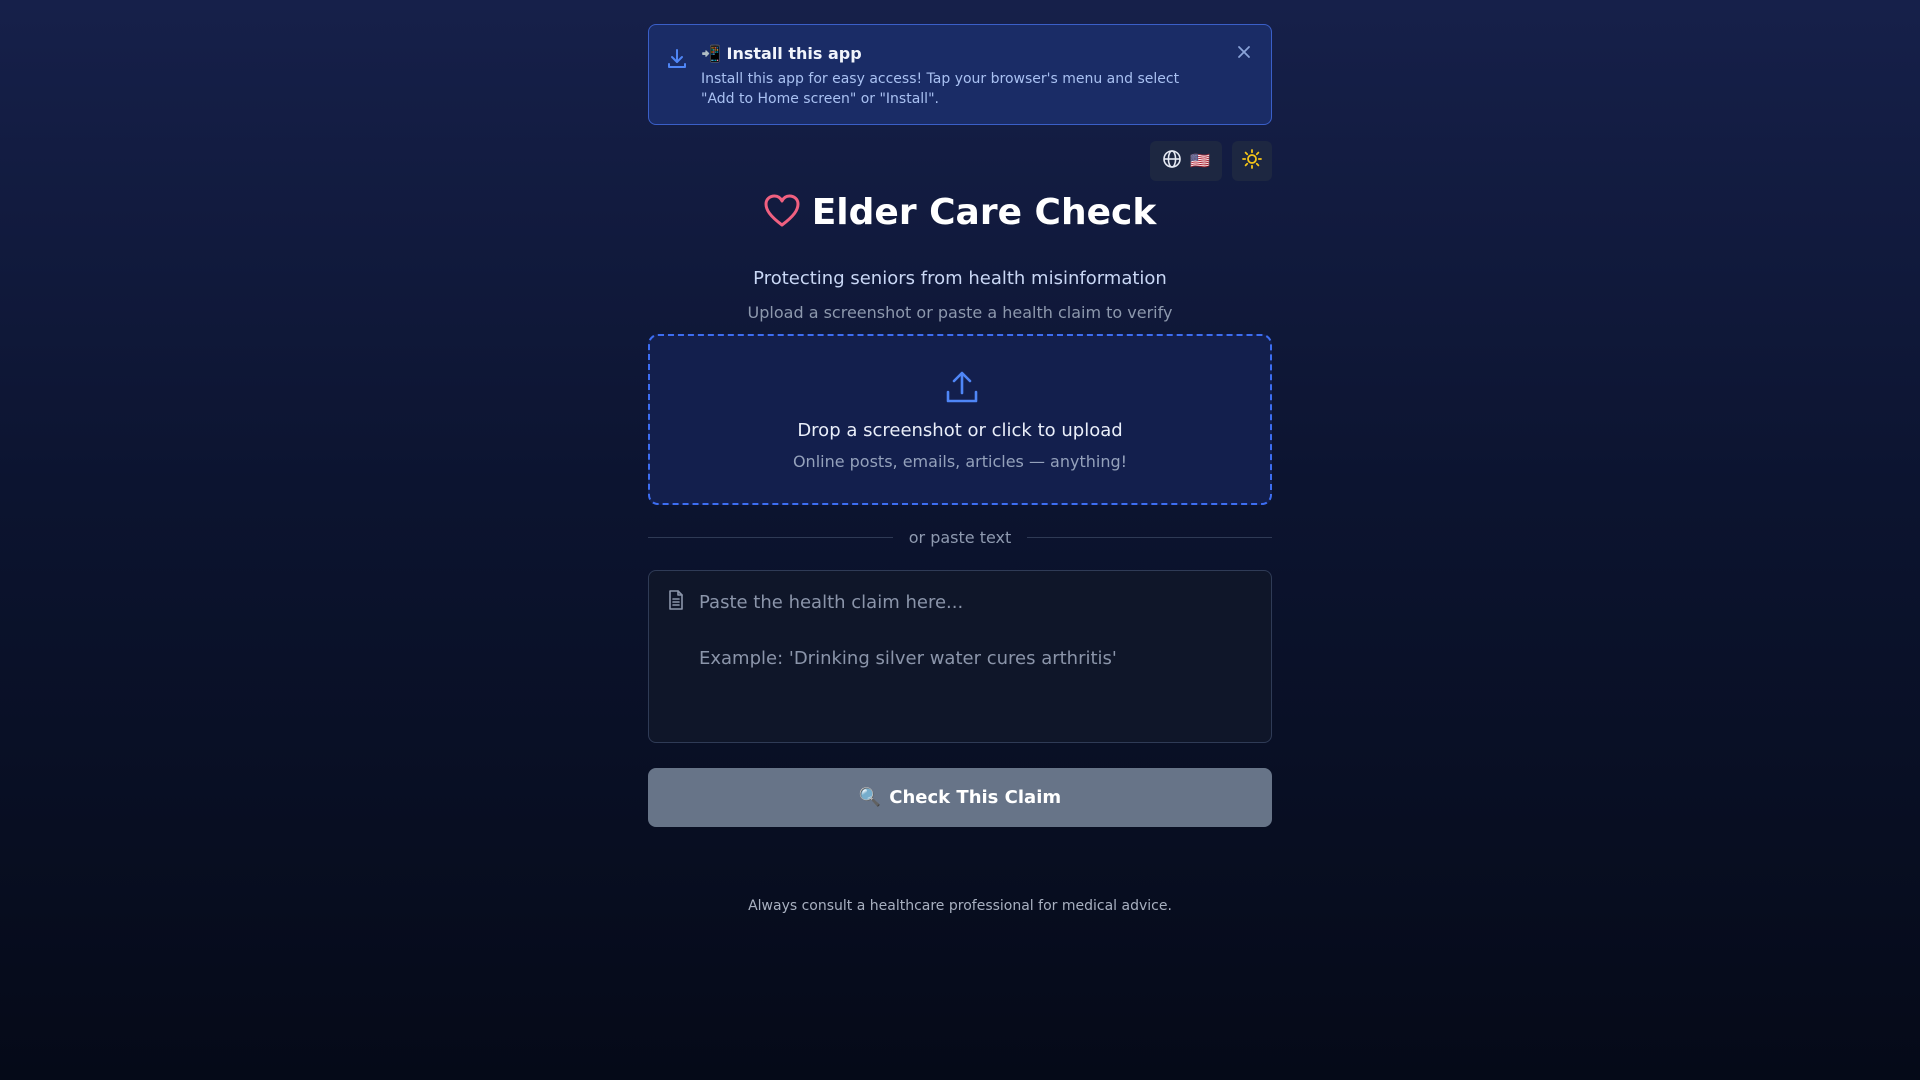  Describe the element at coordinates (1172, 161) in the screenshot. I see `globe-icon` at that location.